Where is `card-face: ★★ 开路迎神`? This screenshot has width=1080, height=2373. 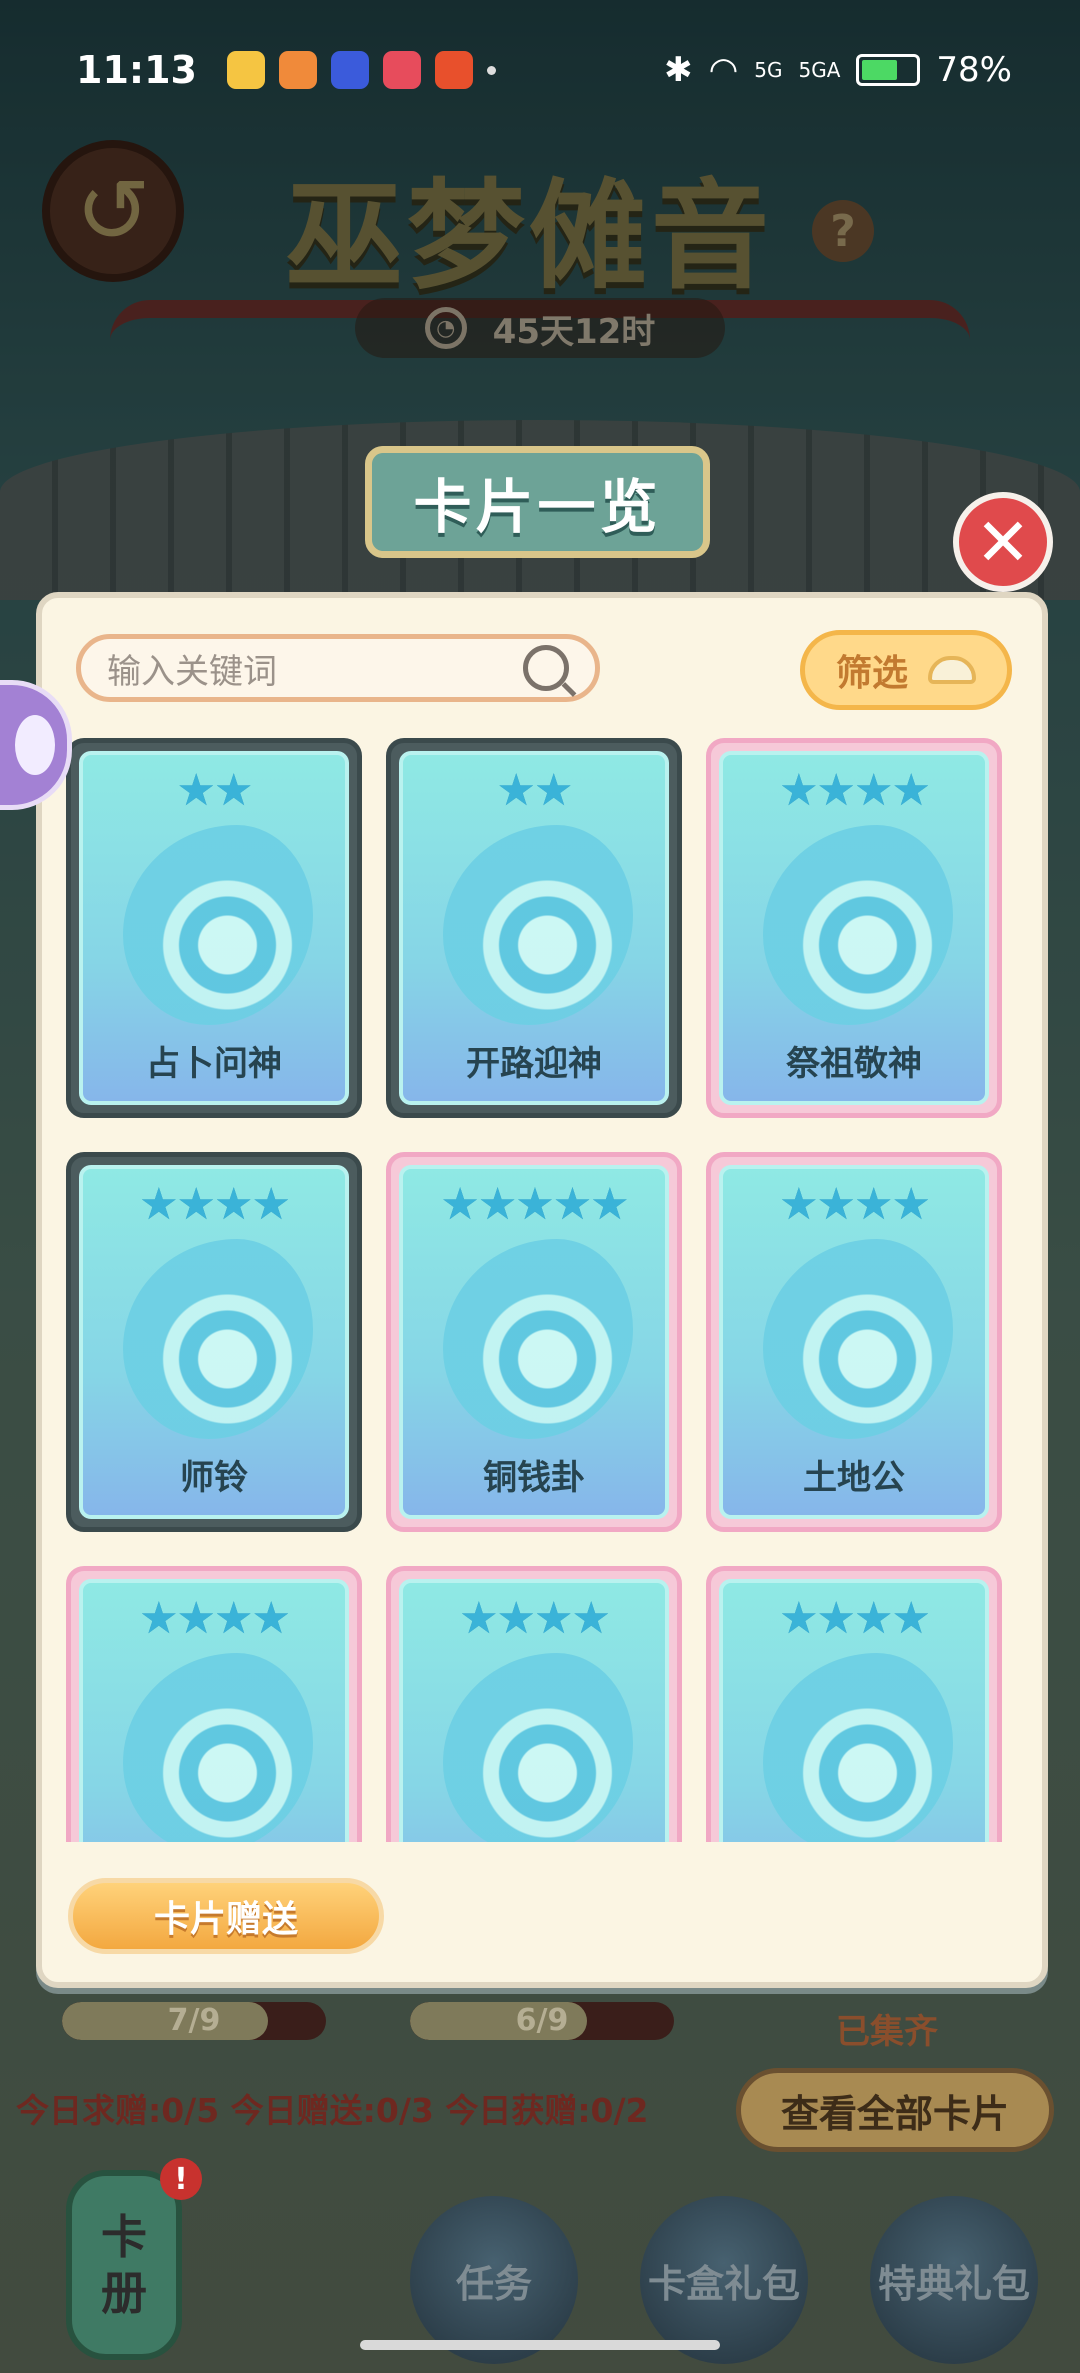
card-face: ★★ 开路迎神 is located at coordinates (534, 928).